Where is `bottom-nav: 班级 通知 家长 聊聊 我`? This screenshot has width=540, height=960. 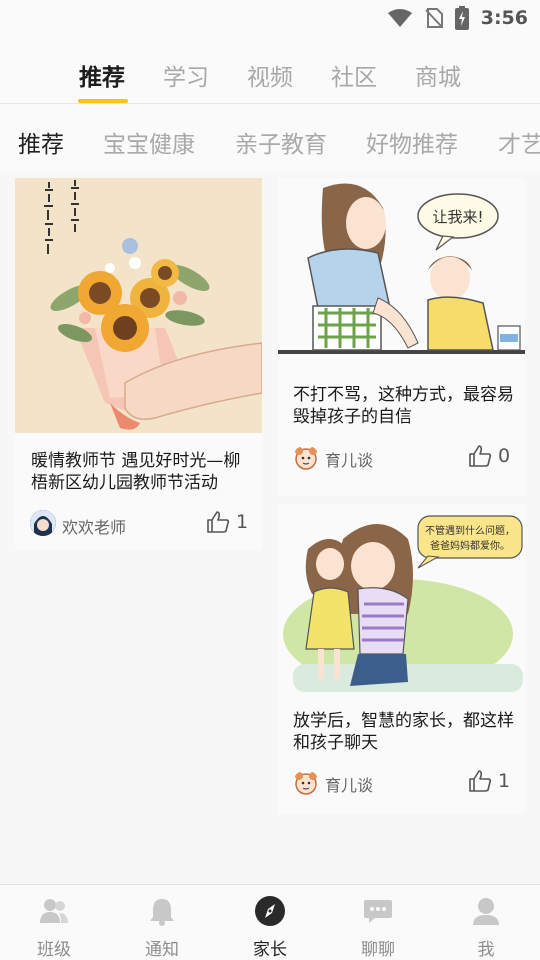
bottom-nav: 班级 通知 家长 聊聊 我 is located at coordinates (270, 922).